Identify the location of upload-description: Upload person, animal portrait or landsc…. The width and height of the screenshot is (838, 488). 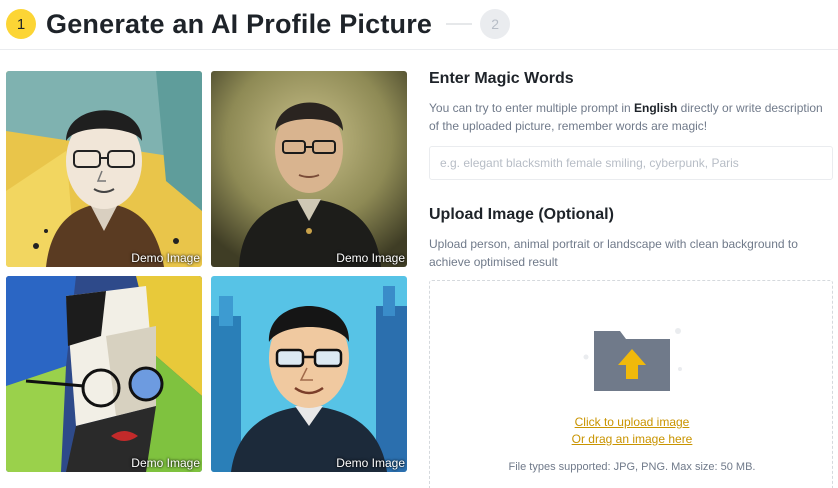
(613, 253).